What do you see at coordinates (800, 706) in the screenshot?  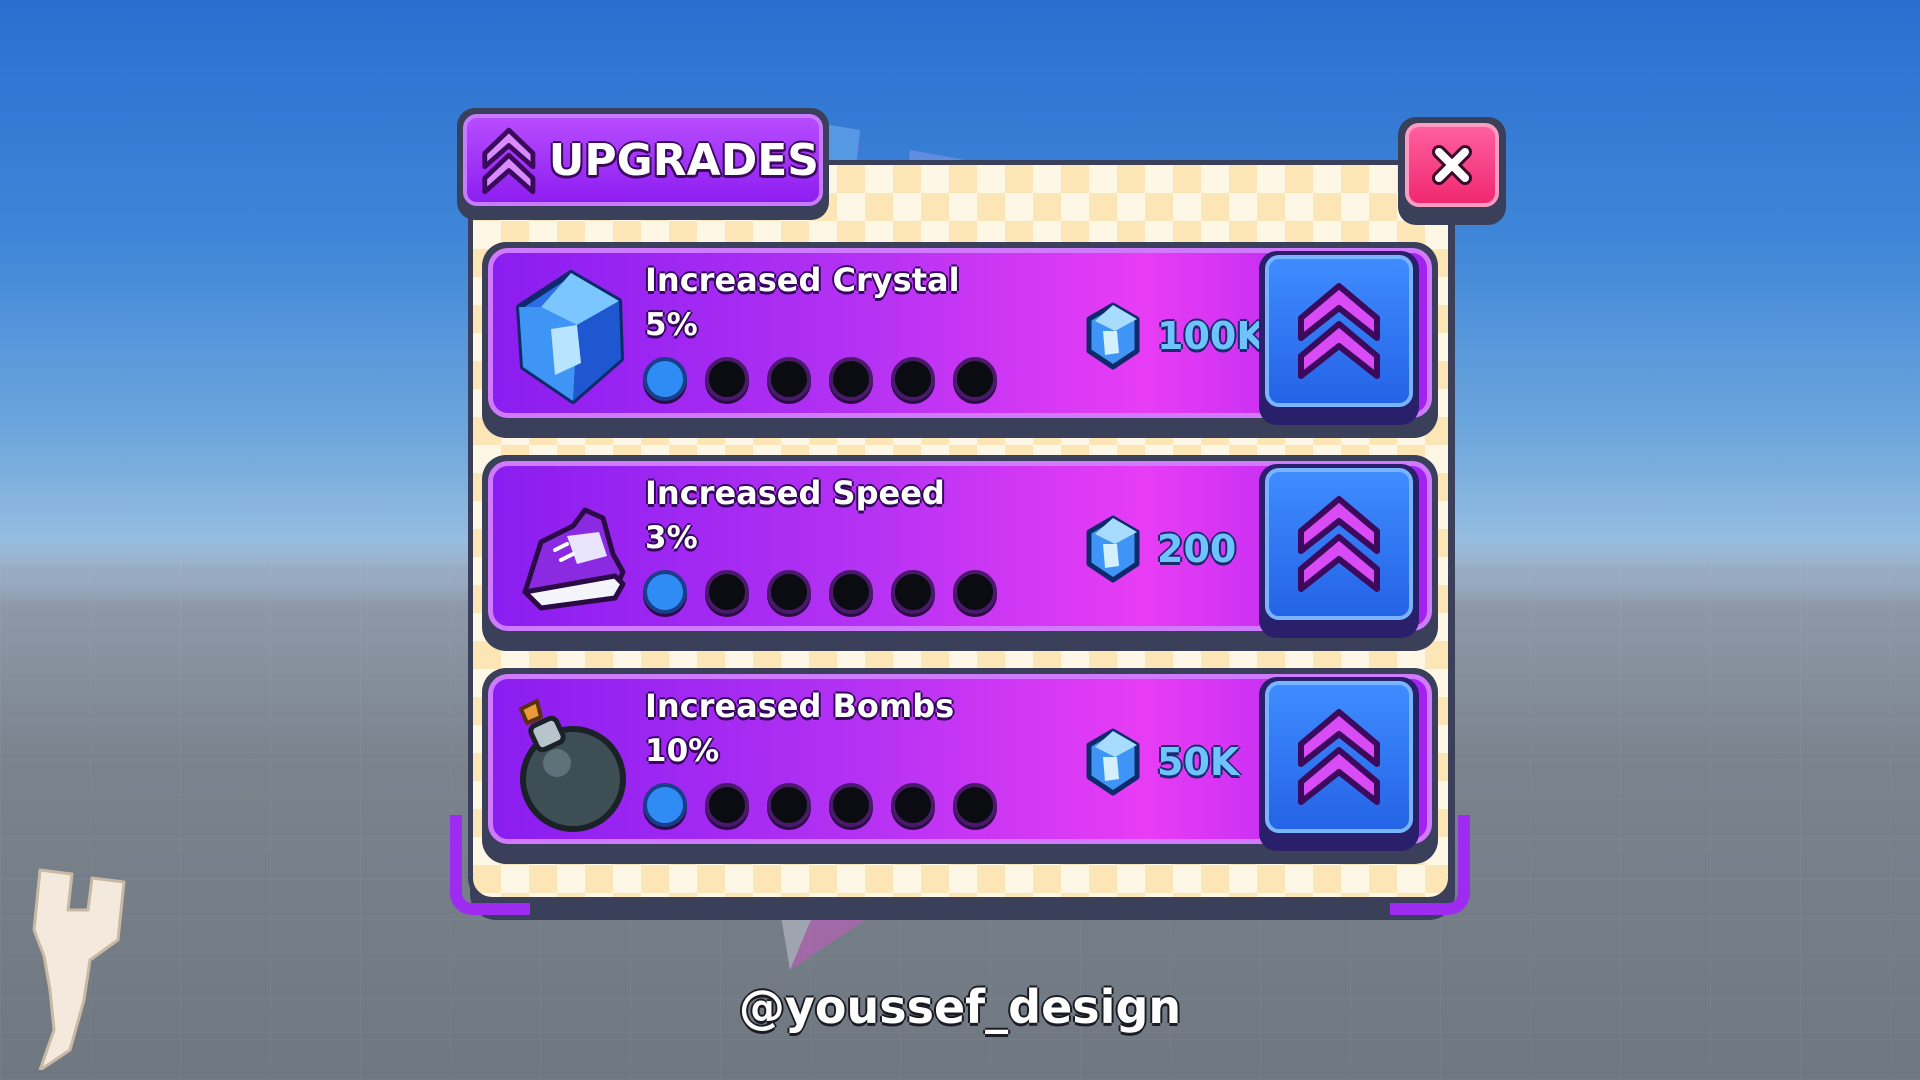 I see `upgrade-title: Increased Bombs` at bounding box center [800, 706].